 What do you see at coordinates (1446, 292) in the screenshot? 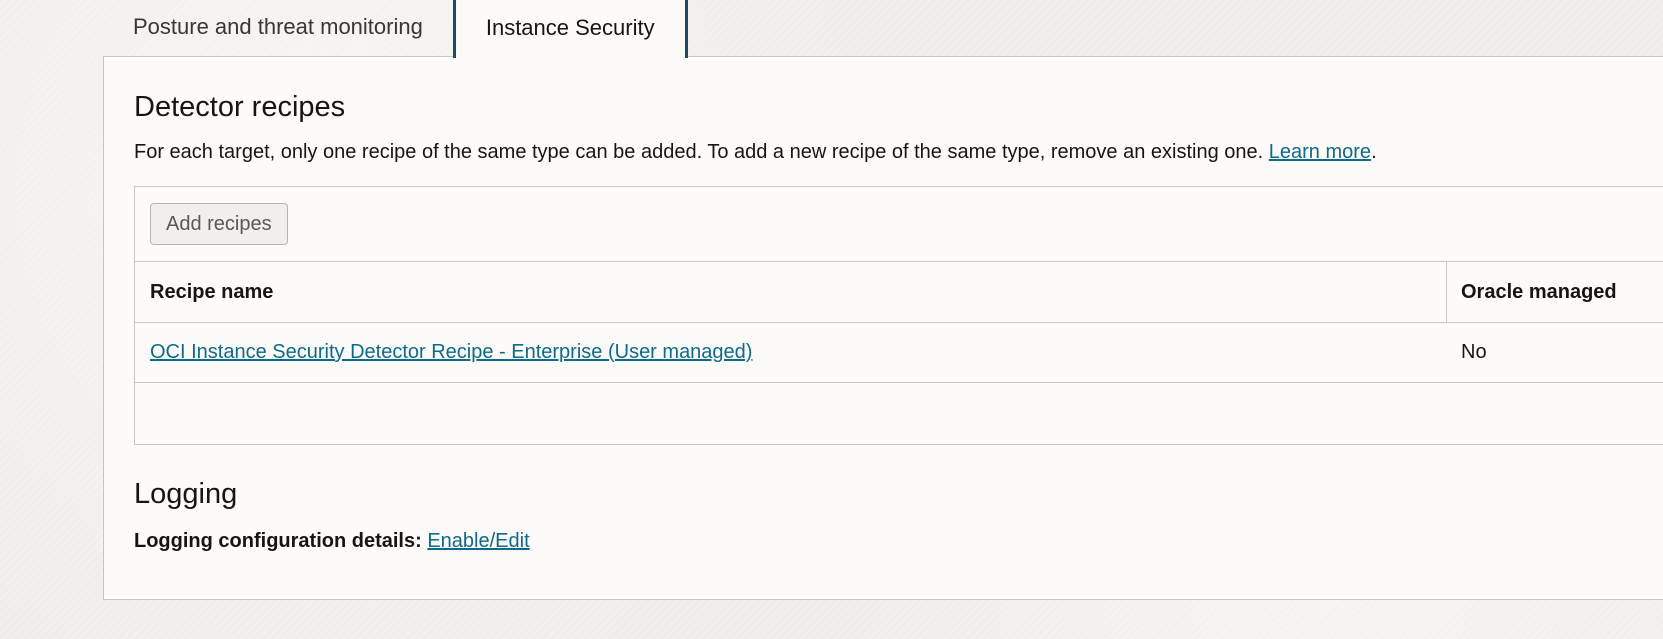
I see `column-divider` at bounding box center [1446, 292].